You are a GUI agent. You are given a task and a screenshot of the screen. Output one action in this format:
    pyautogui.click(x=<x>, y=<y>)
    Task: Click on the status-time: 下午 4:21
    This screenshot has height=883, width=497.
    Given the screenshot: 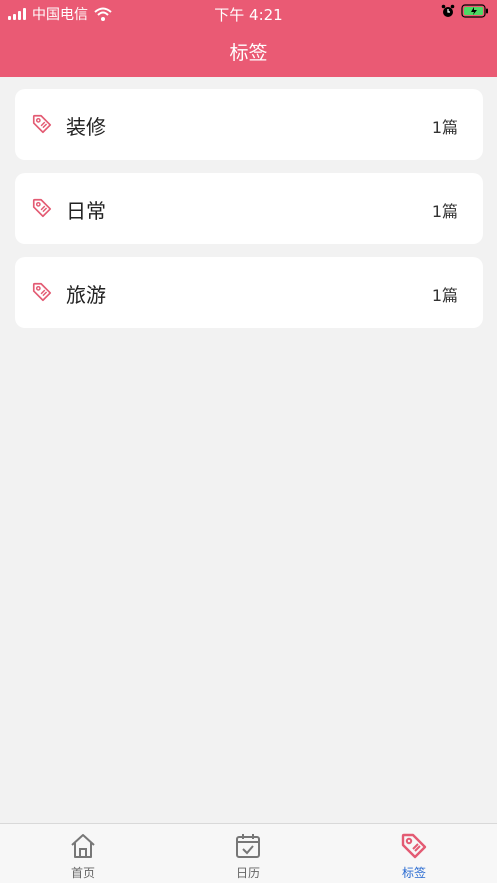 What is the action you would take?
    pyautogui.click(x=248, y=15)
    